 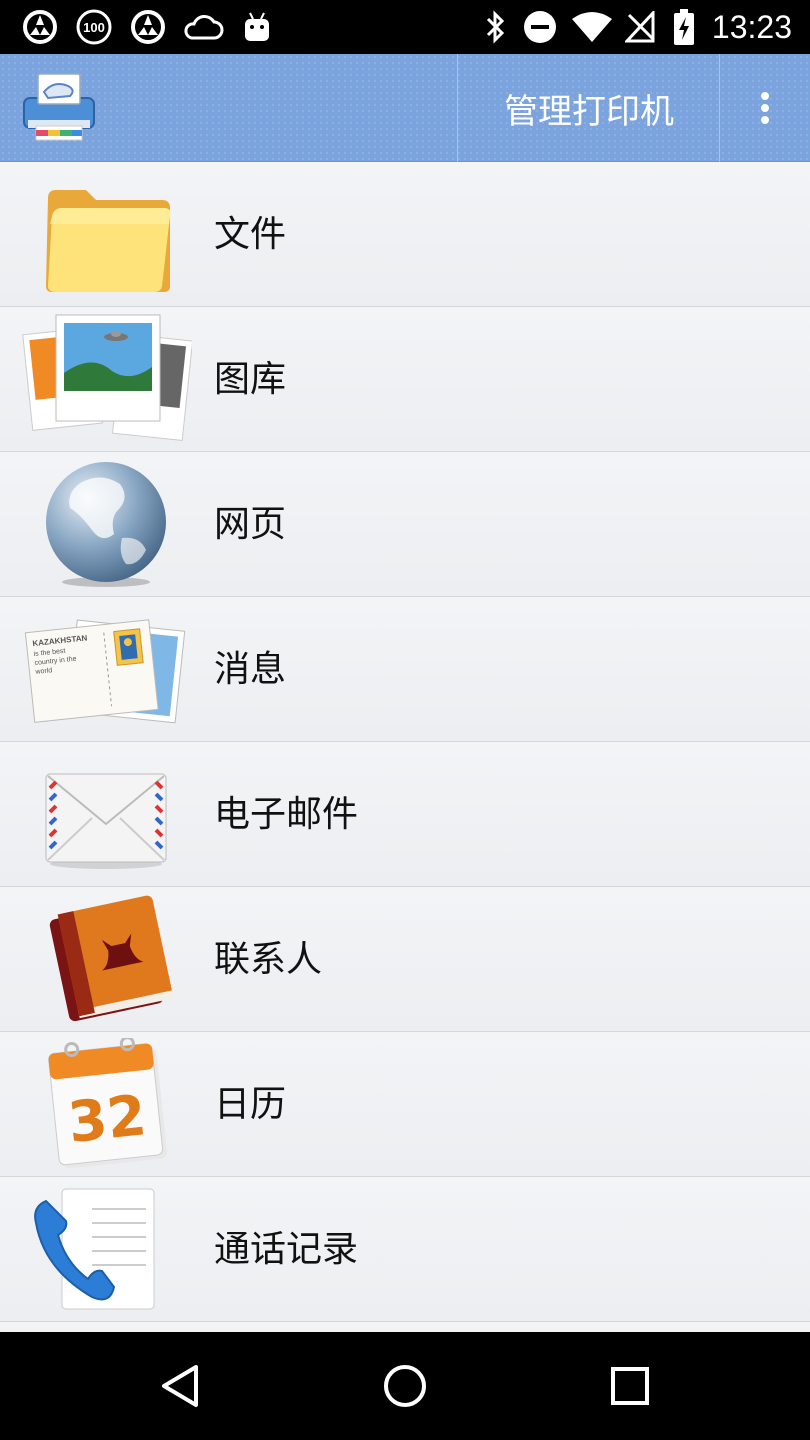 What do you see at coordinates (405, 1249) in the screenshot?
I see `list-item-call-log: 通话记录` at bounding box center [405, 1249].